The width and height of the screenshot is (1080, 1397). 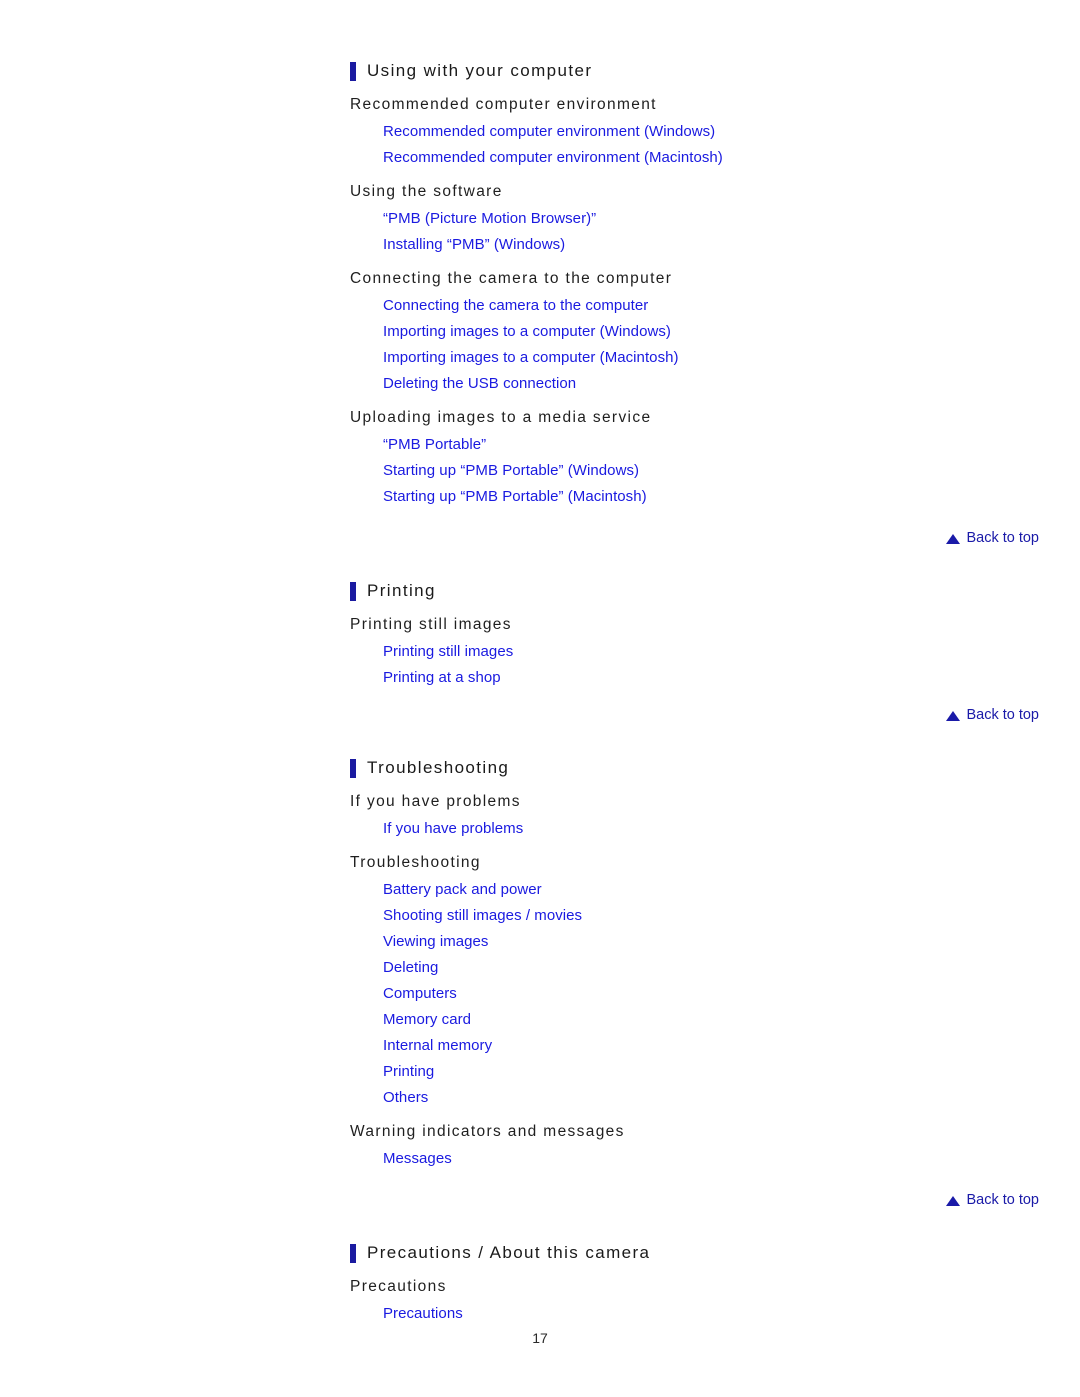 What do you see at coordinates (731, 445) in the screenshot?
I see `toc-link: “PMB Portable”` at bounding box center [731, 445].